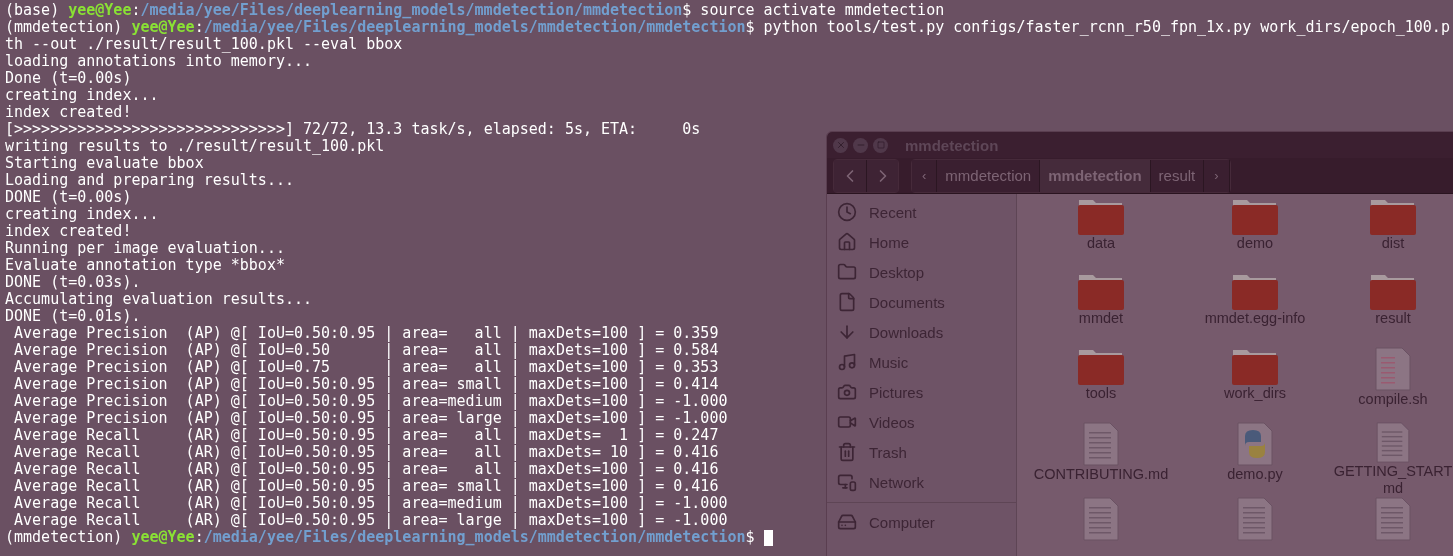 Image resolution: width=1453 pixels, height=556 pixels. I want to click on command-text: python tools/test.py configs/faster_rcnn_r50_fpn_1x.py work_dirs/epoch_100.p, so click(1106, 27).